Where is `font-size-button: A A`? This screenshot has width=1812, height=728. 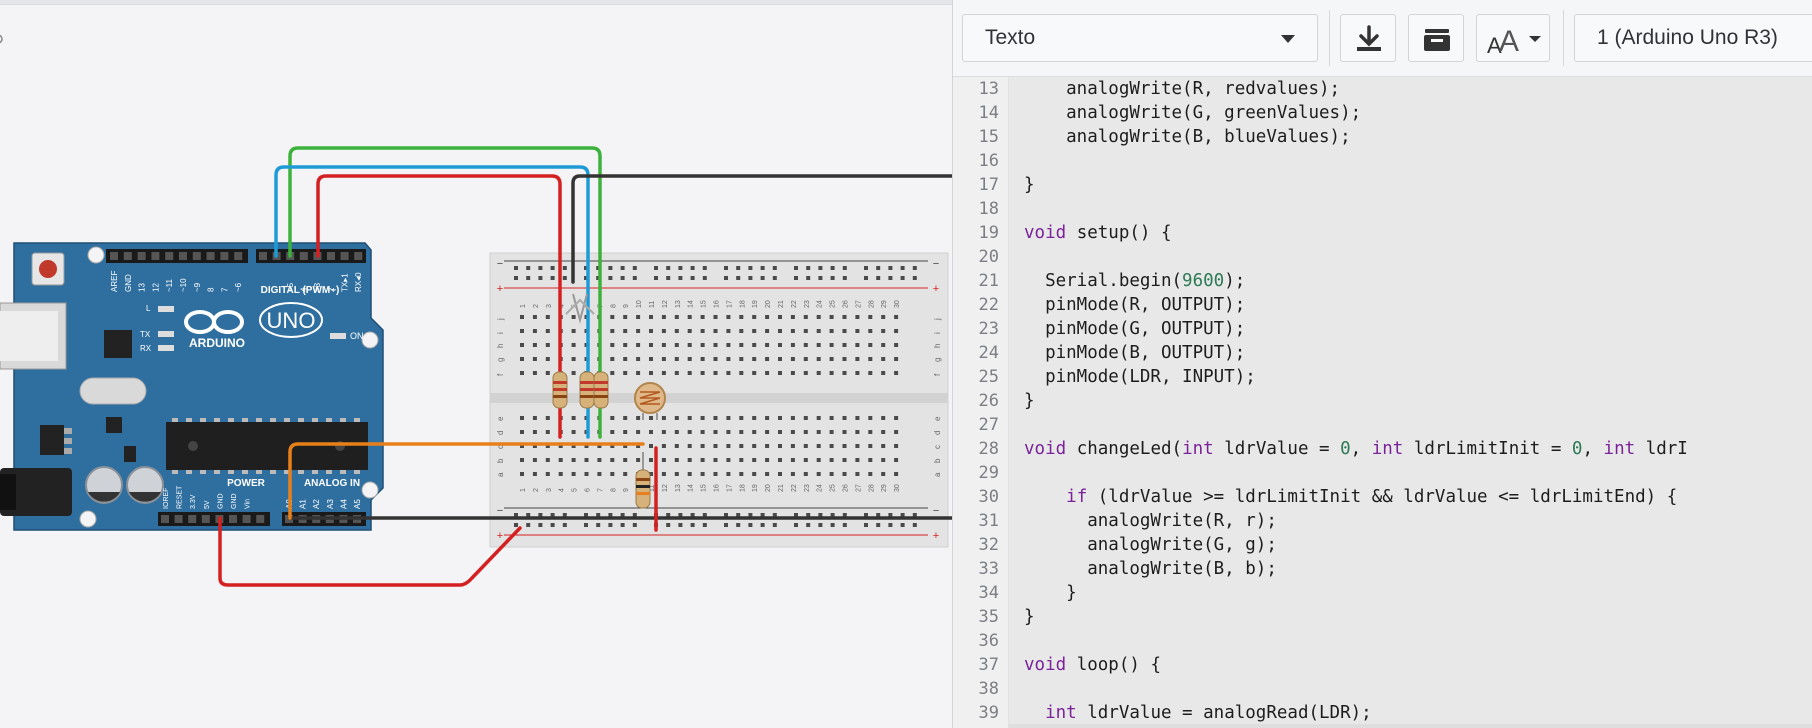 font-size-button: A A is located at coordinates (1513, 38).